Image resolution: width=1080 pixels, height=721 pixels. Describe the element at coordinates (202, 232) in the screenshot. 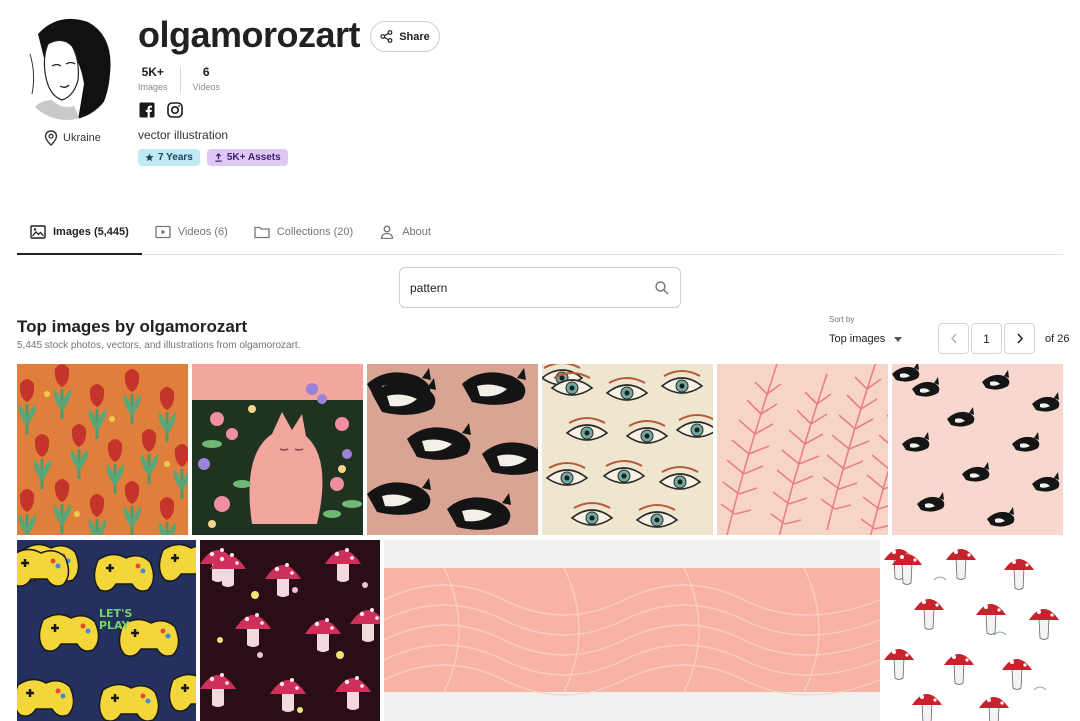

I see `tab-label: Videos (6)` at that location.